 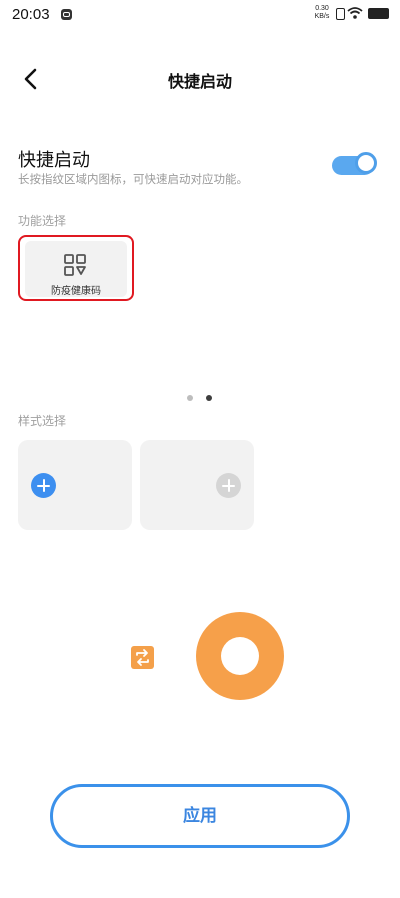 I want to click on style-select-label: 样式选择, so click(x=42, y=421).